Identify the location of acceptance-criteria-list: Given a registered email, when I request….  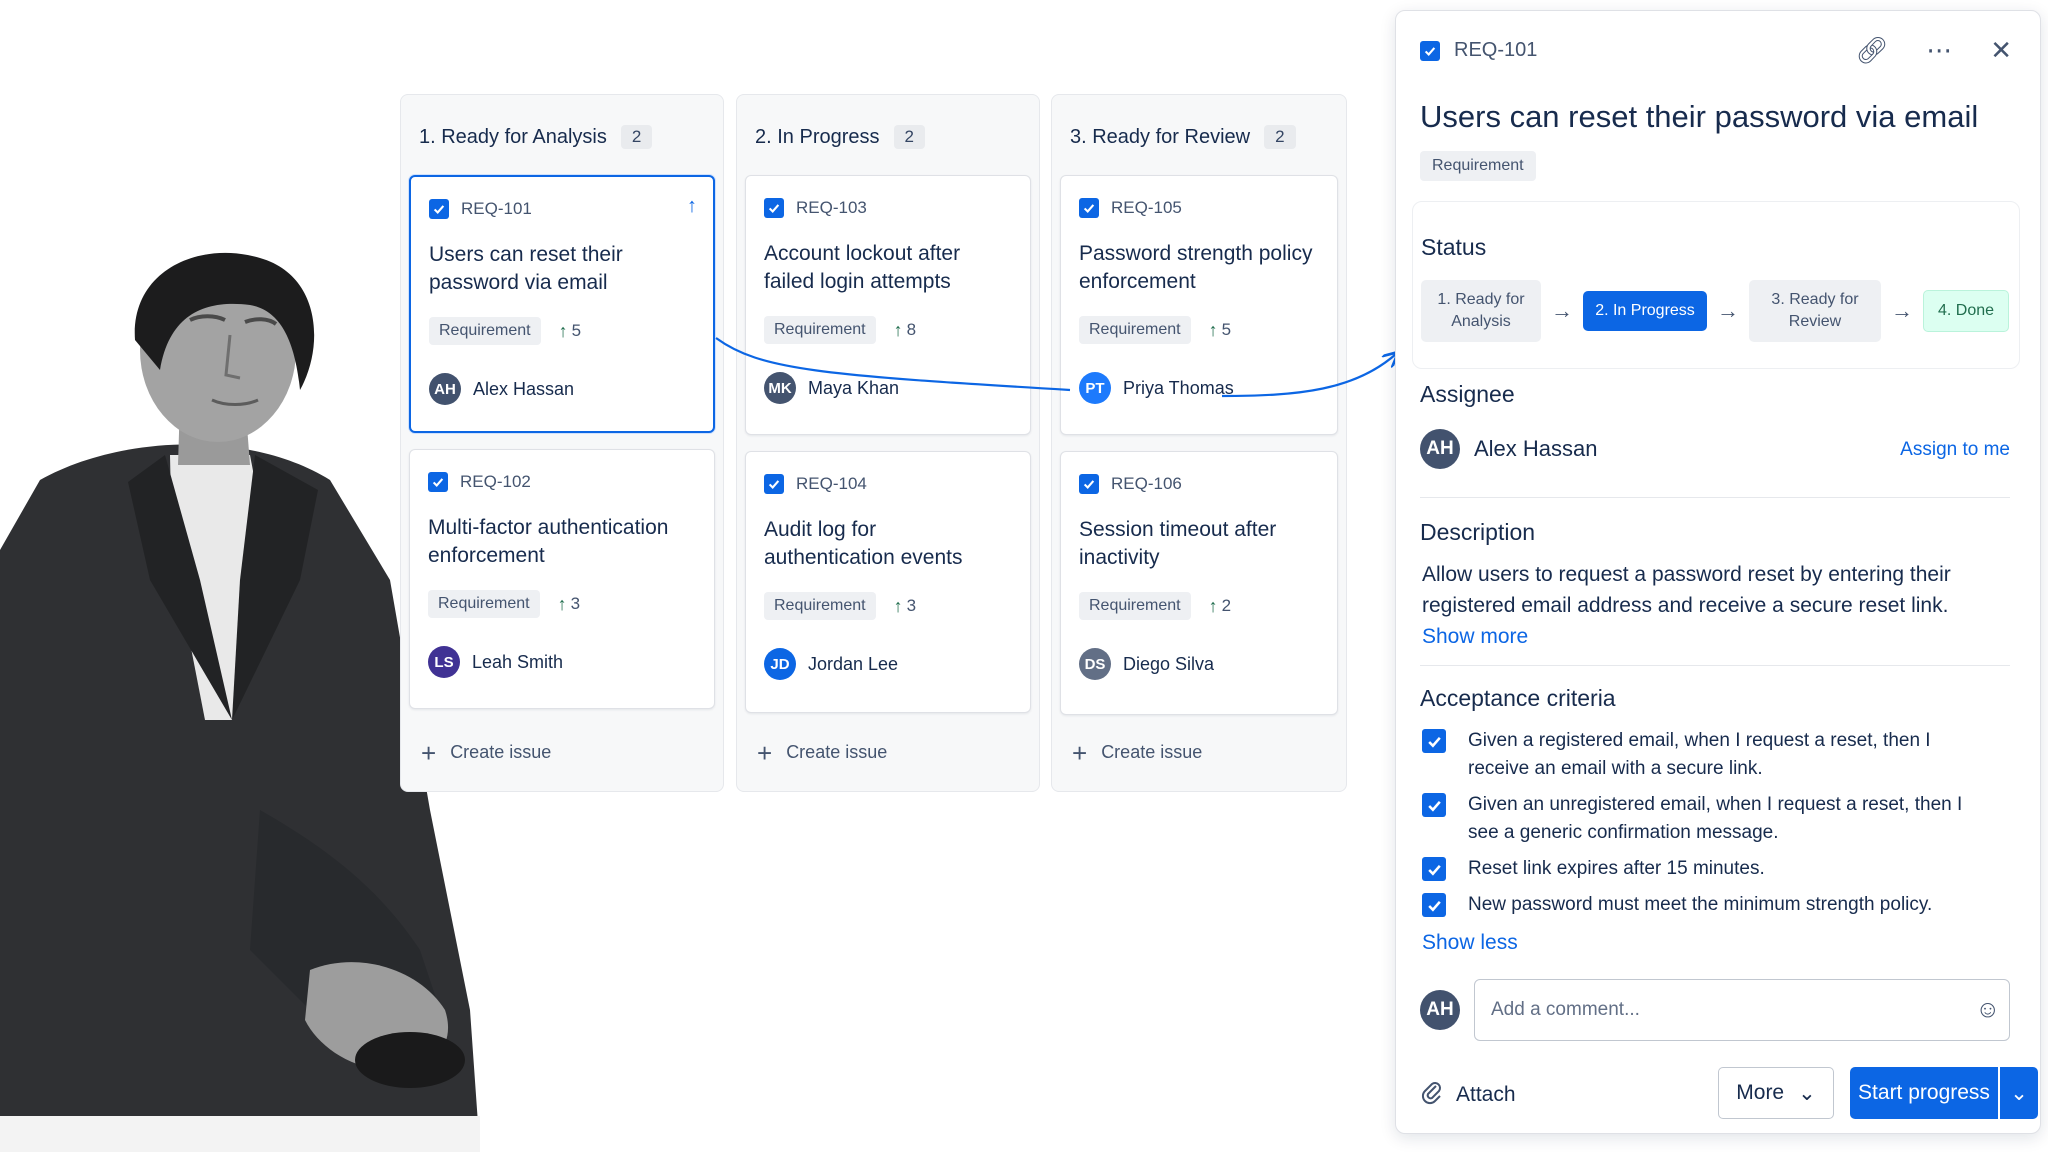
(1702, 827).